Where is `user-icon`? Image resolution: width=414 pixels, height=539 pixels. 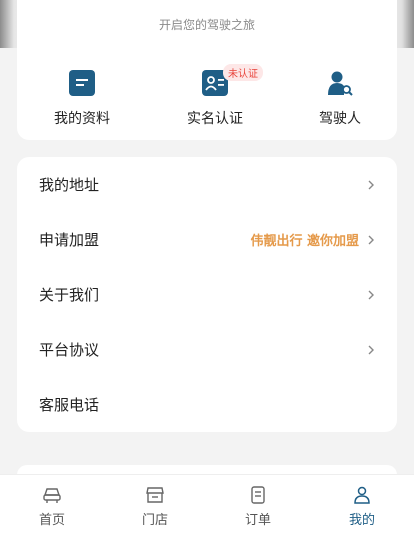 user-icon is located at coordinates (362, 495).